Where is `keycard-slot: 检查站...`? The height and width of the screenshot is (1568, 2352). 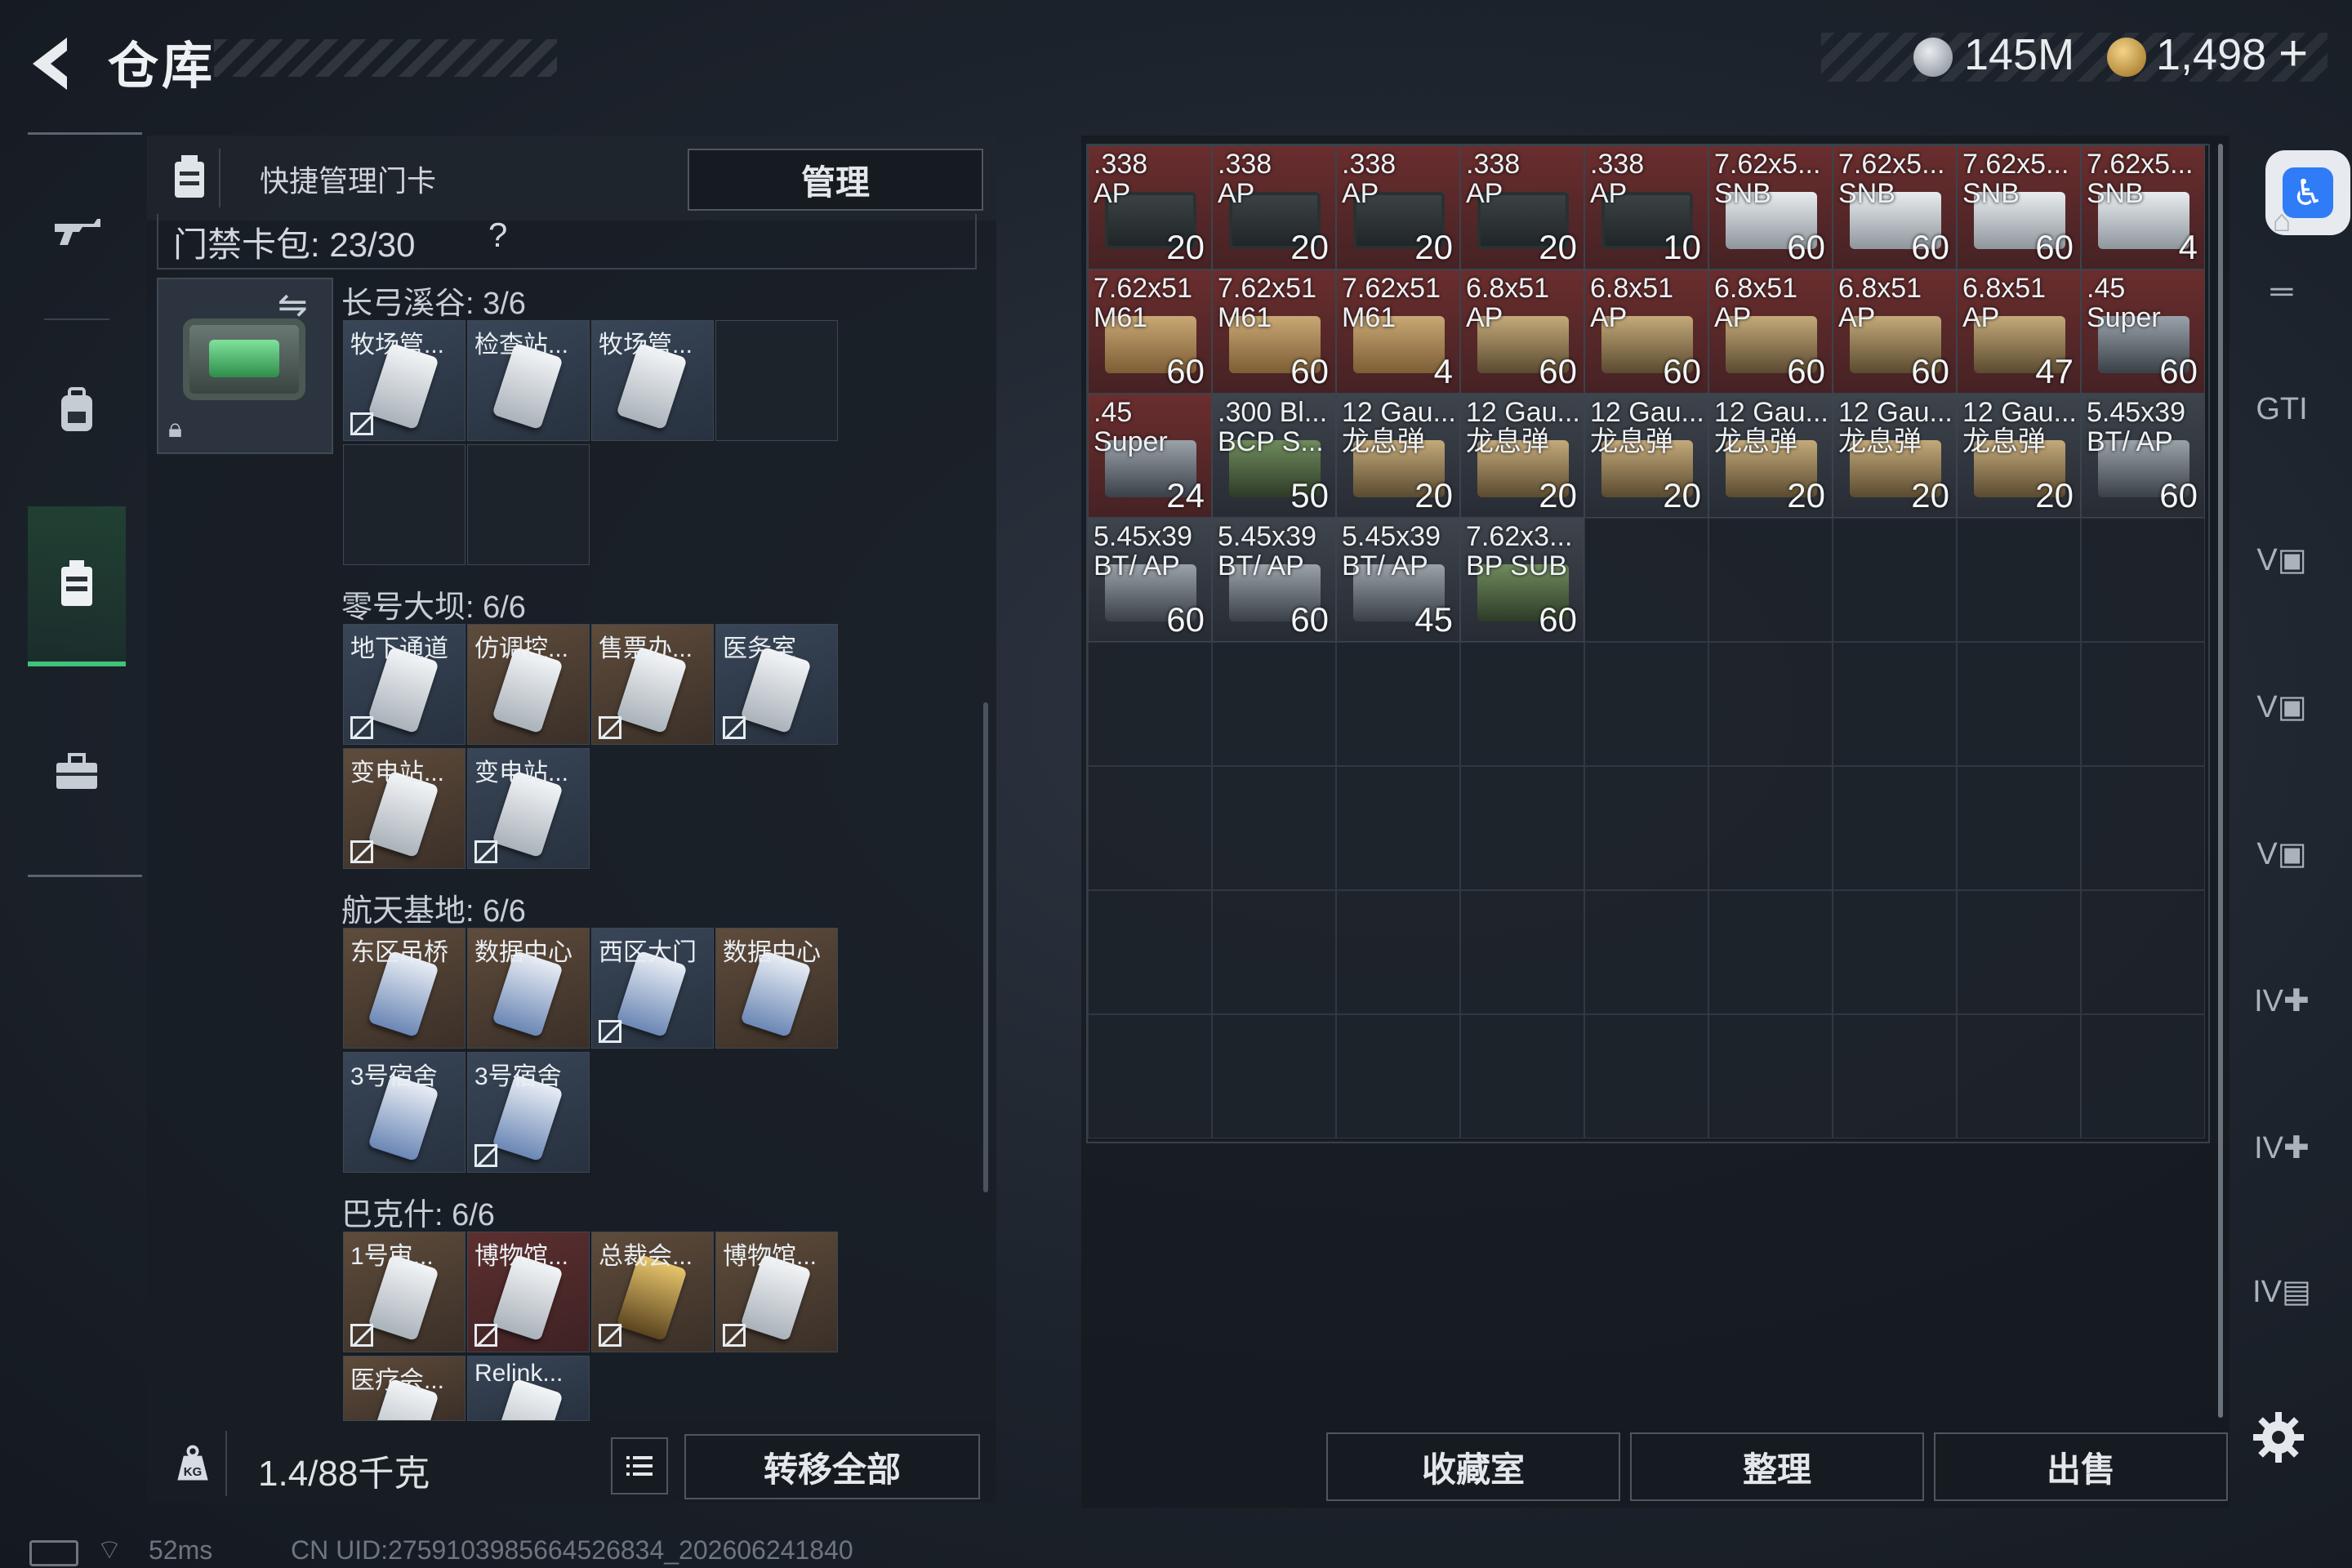
keycard-slot: 检查站... is located at coordinates (528, 380).